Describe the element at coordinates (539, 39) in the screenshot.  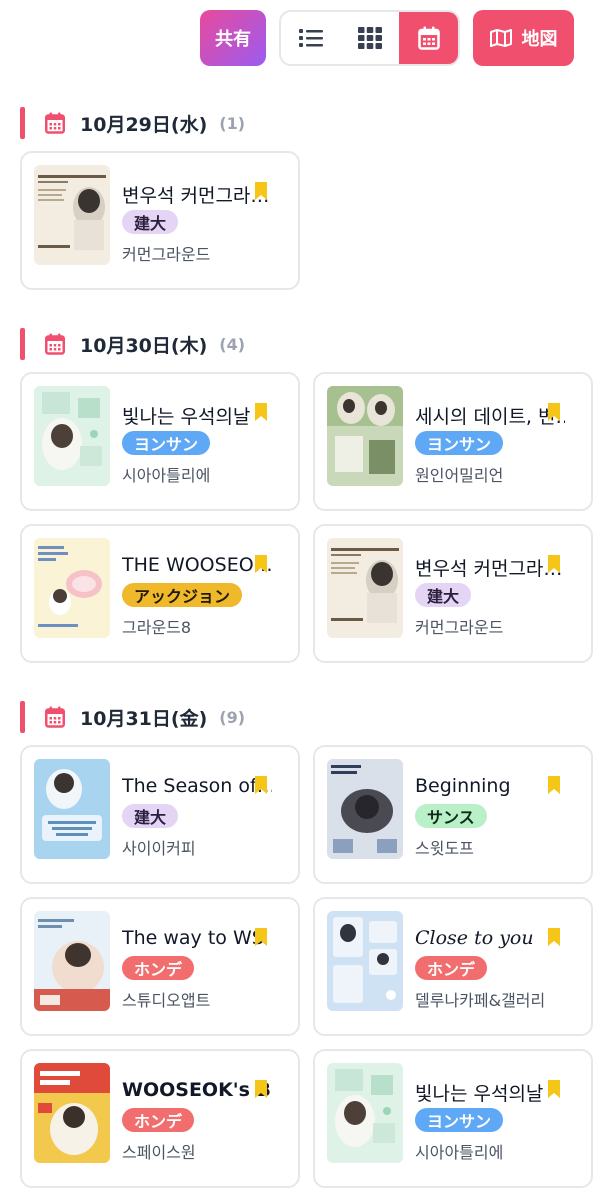
I see `map-button-label: 地図` at that location.